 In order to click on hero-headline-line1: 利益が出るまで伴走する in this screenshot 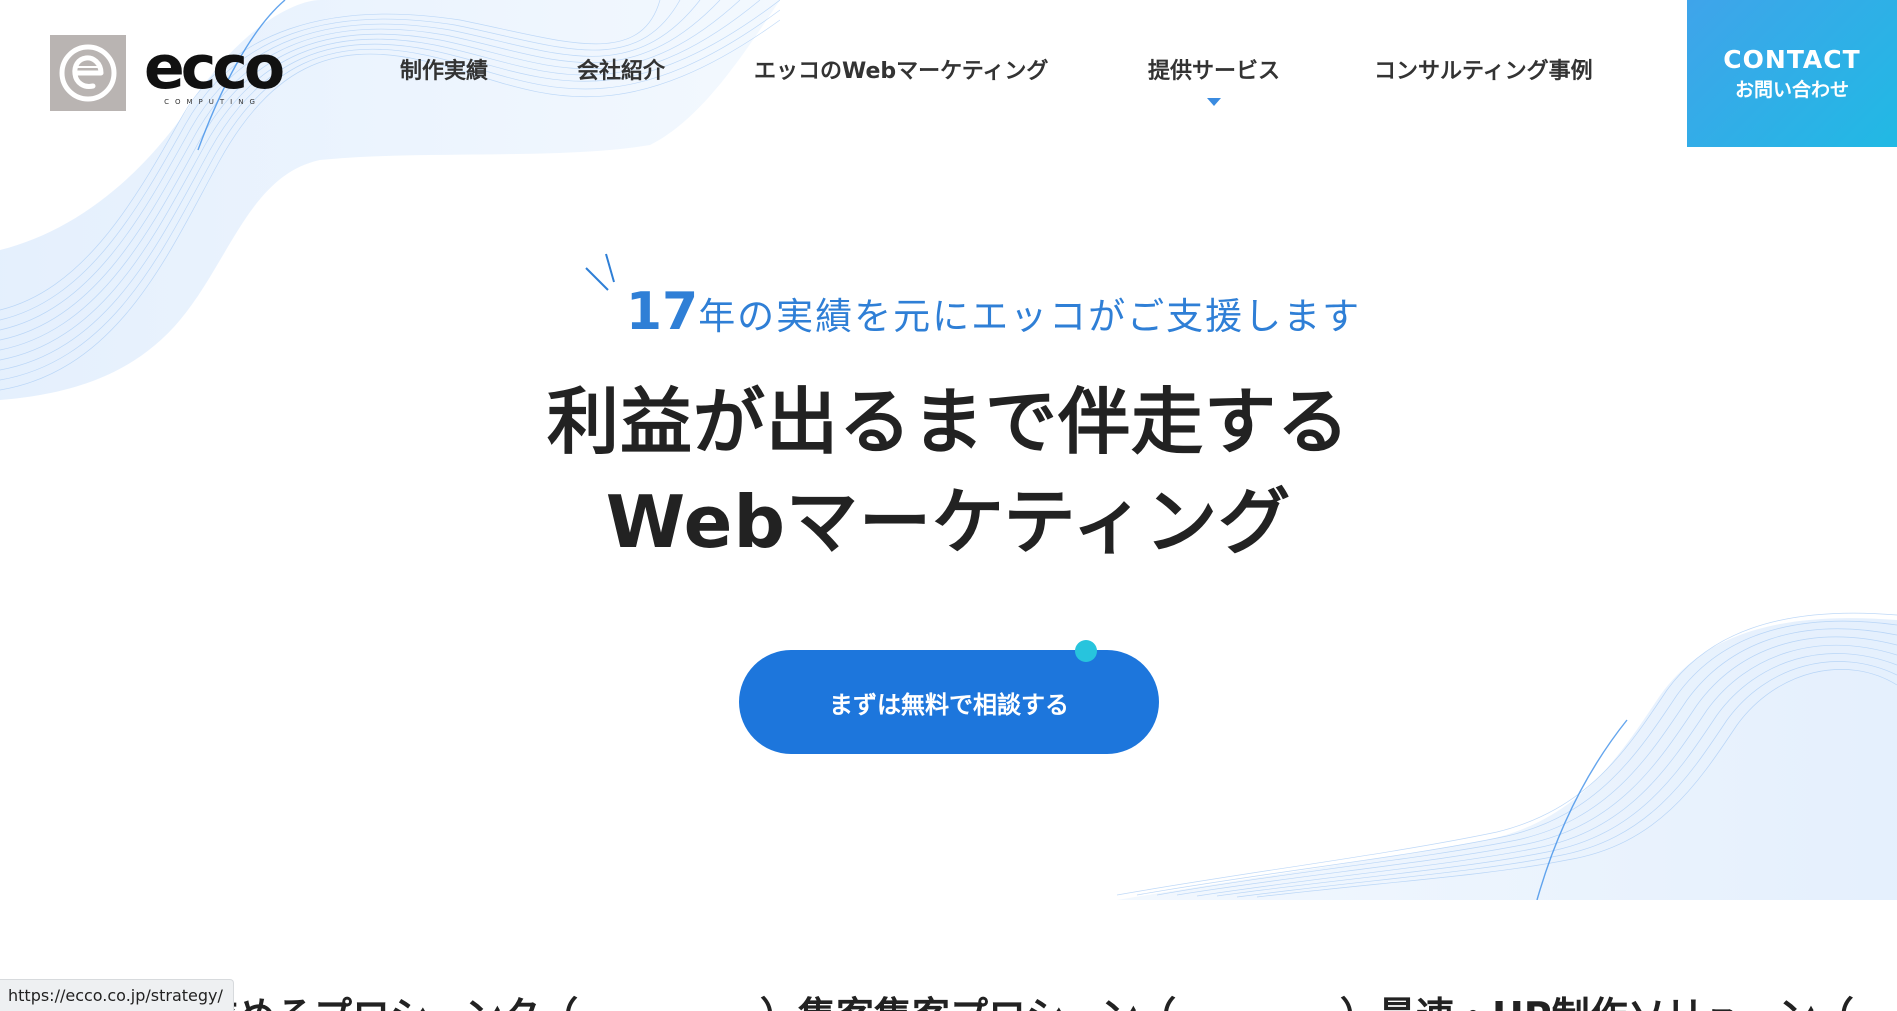, I will do `click(948, 422)`.